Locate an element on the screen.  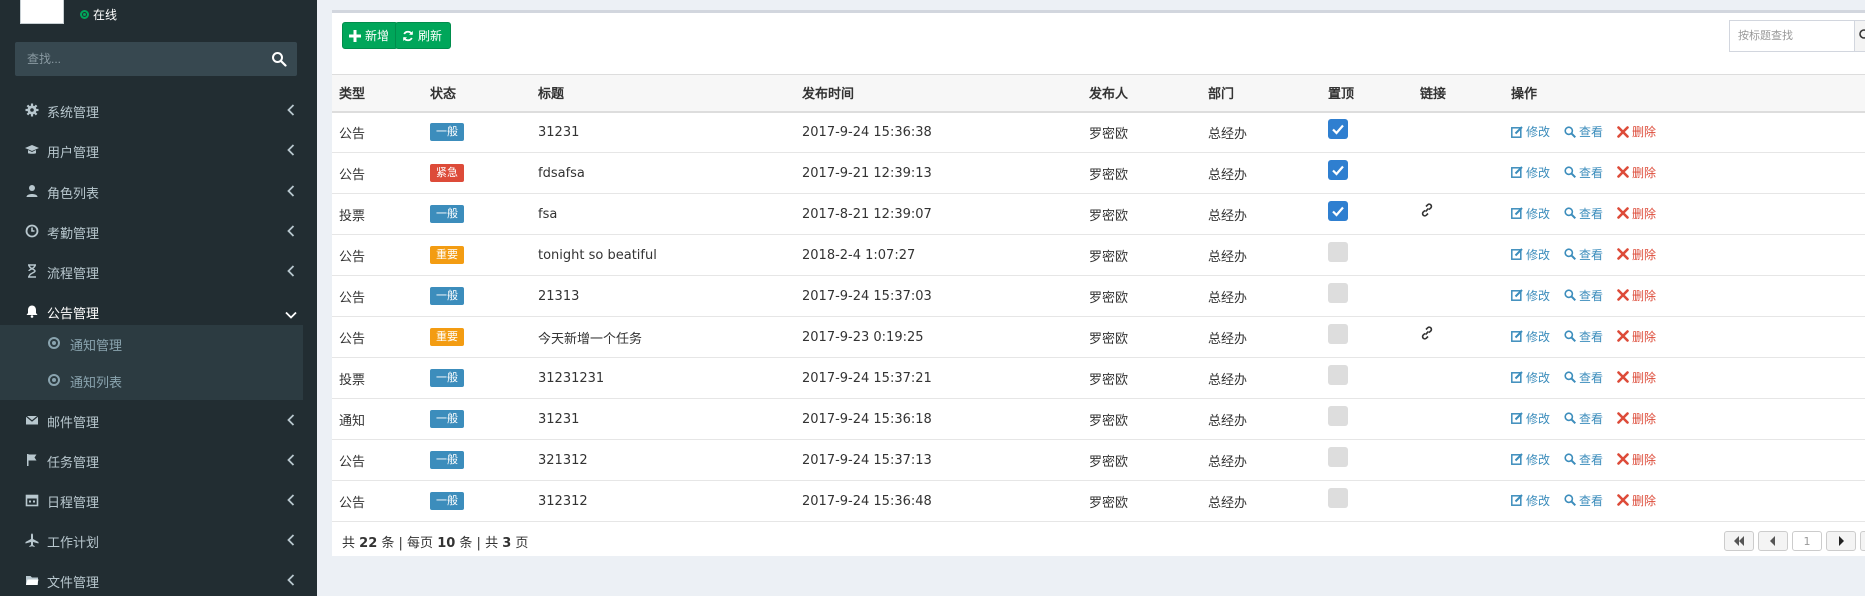
col-pinned: 置顶 is located at coordinates (1367, 93).